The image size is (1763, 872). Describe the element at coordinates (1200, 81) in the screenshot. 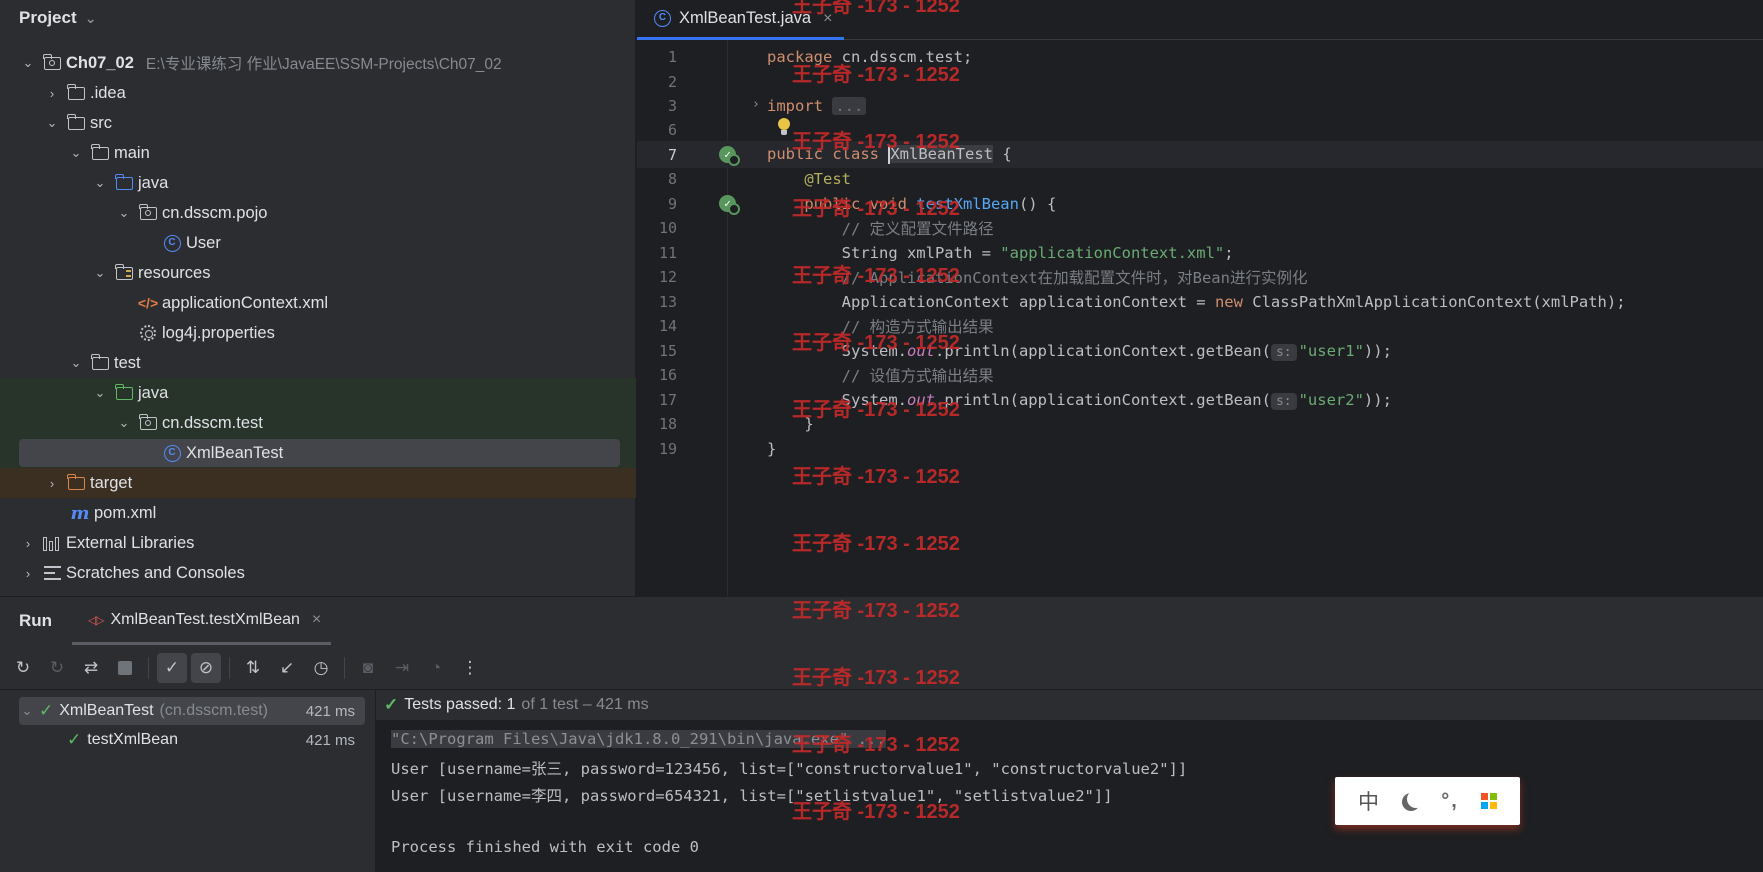

I see `code-line: 2` at that location.